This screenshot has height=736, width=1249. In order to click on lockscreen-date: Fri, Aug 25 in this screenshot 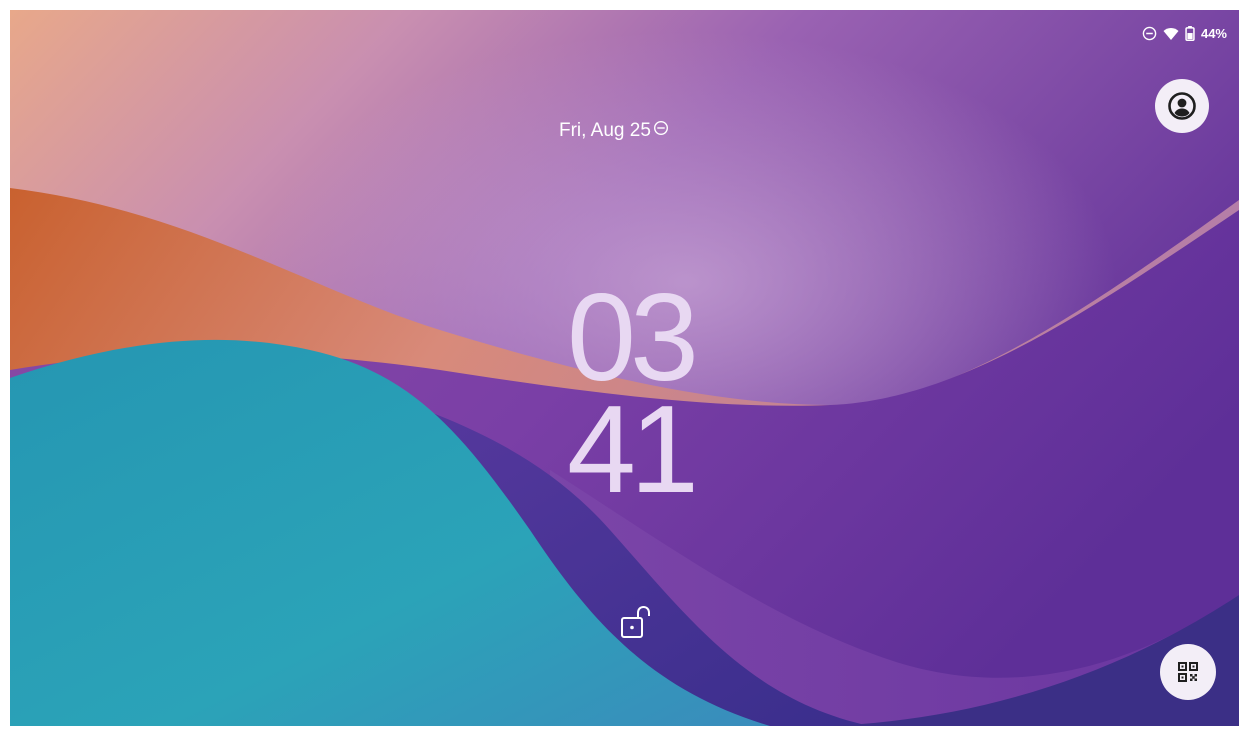, I will do `click(614, 131)`.